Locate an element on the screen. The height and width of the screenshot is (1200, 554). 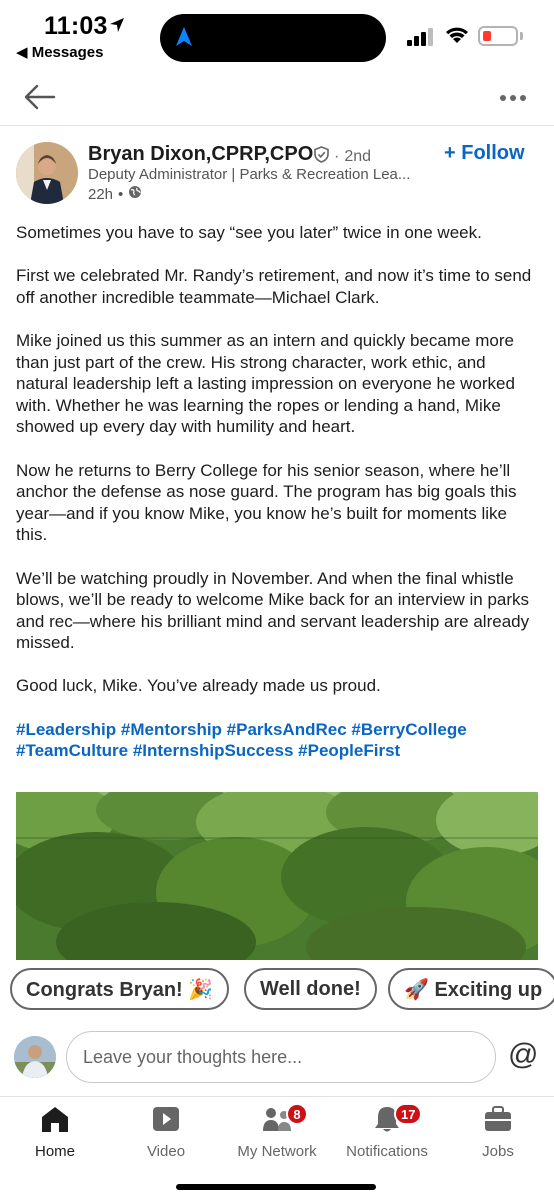
verified-shield-icon is located at coordinates (321, 157).